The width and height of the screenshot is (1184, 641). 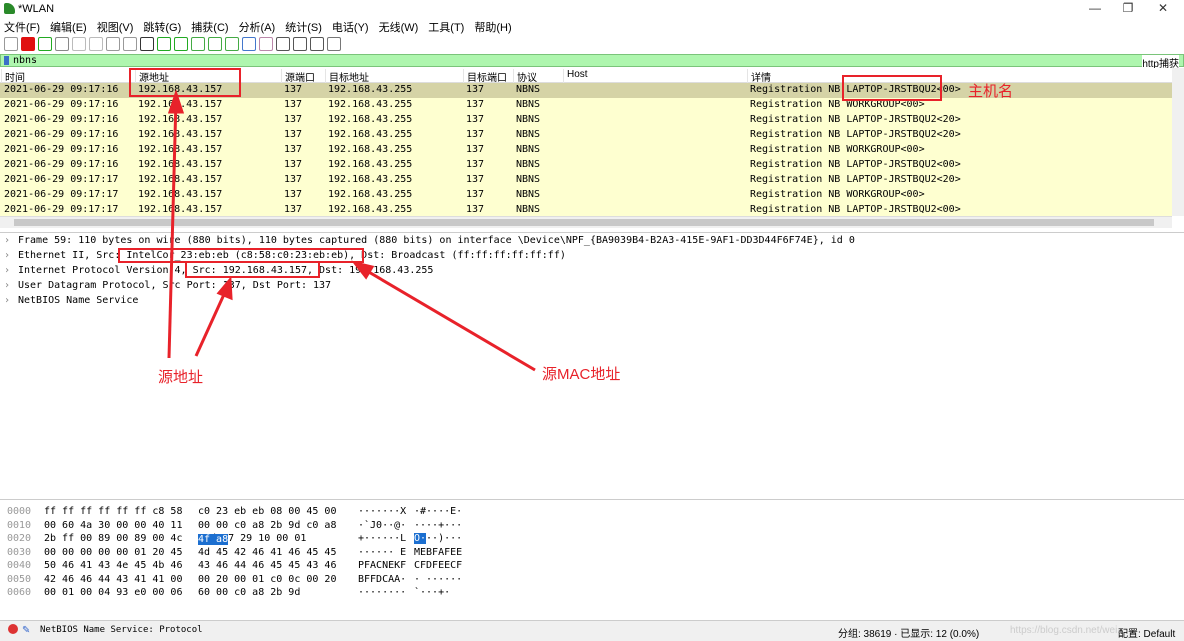 I want to click on menu-item: 视图(V), so click(x=115, y=27).